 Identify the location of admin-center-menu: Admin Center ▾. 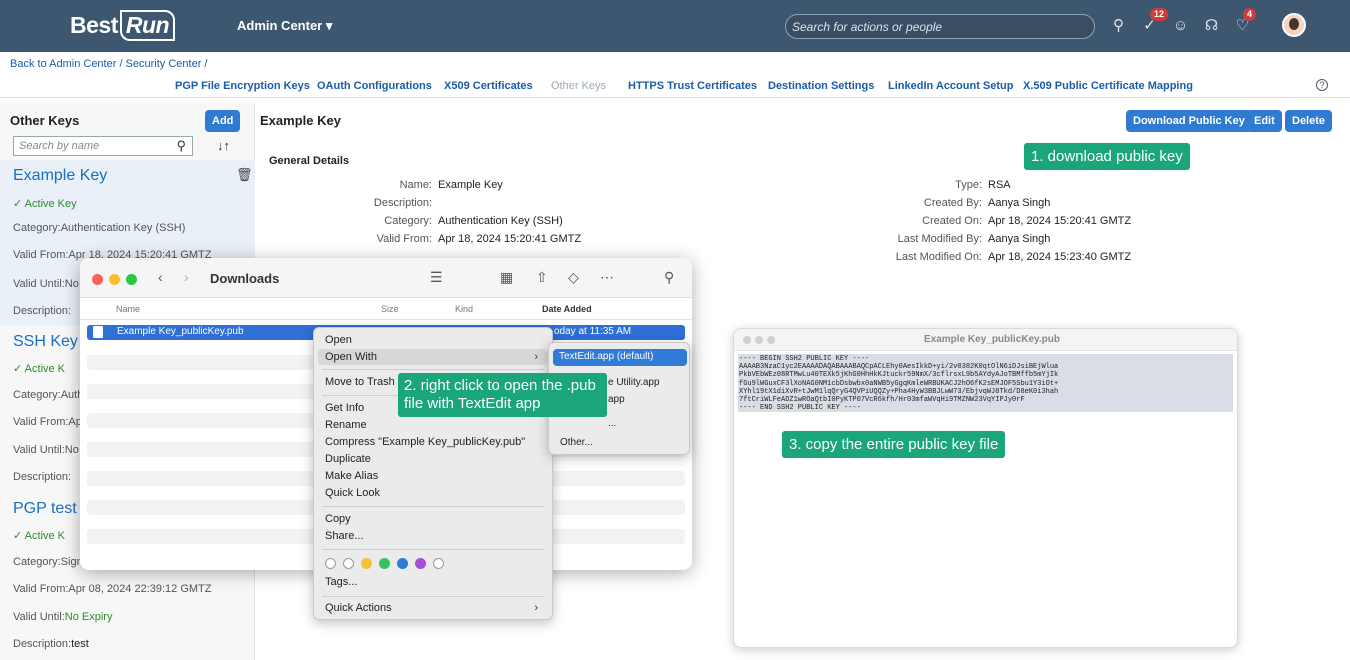
(284, 26).